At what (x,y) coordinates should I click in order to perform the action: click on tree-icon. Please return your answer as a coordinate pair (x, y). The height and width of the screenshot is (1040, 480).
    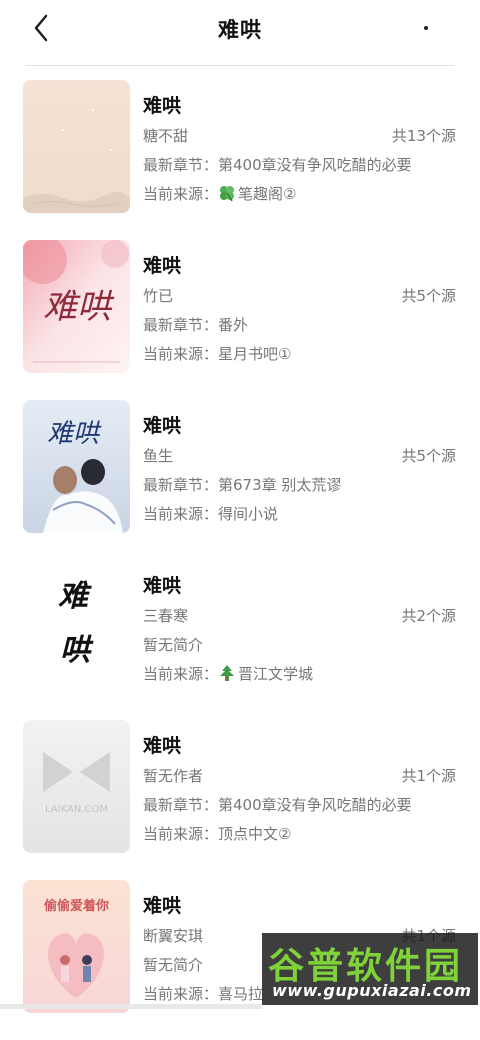
    Looking at the image, I should click on (227, 673).